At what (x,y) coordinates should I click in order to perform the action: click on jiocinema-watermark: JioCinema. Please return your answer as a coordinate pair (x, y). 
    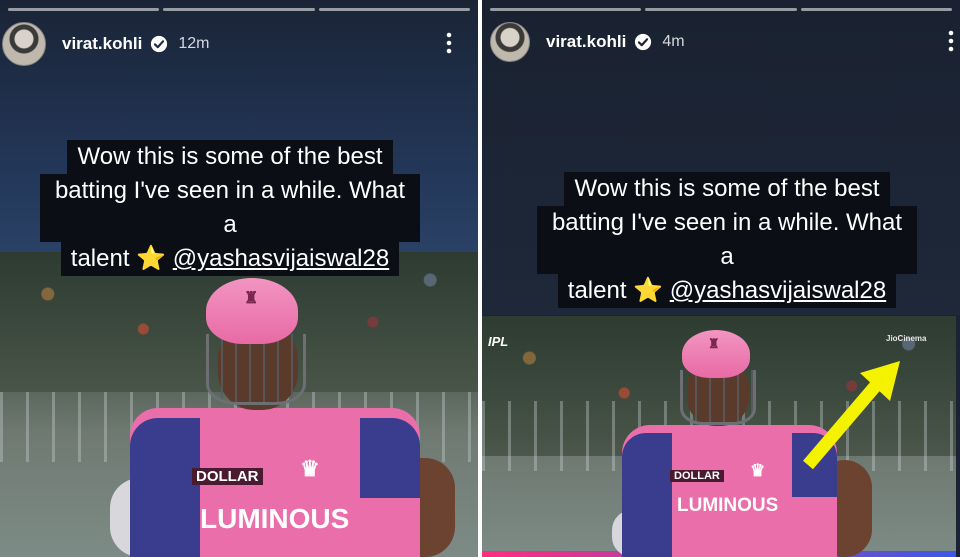
    Looking at the image, I should click on (906, 338).